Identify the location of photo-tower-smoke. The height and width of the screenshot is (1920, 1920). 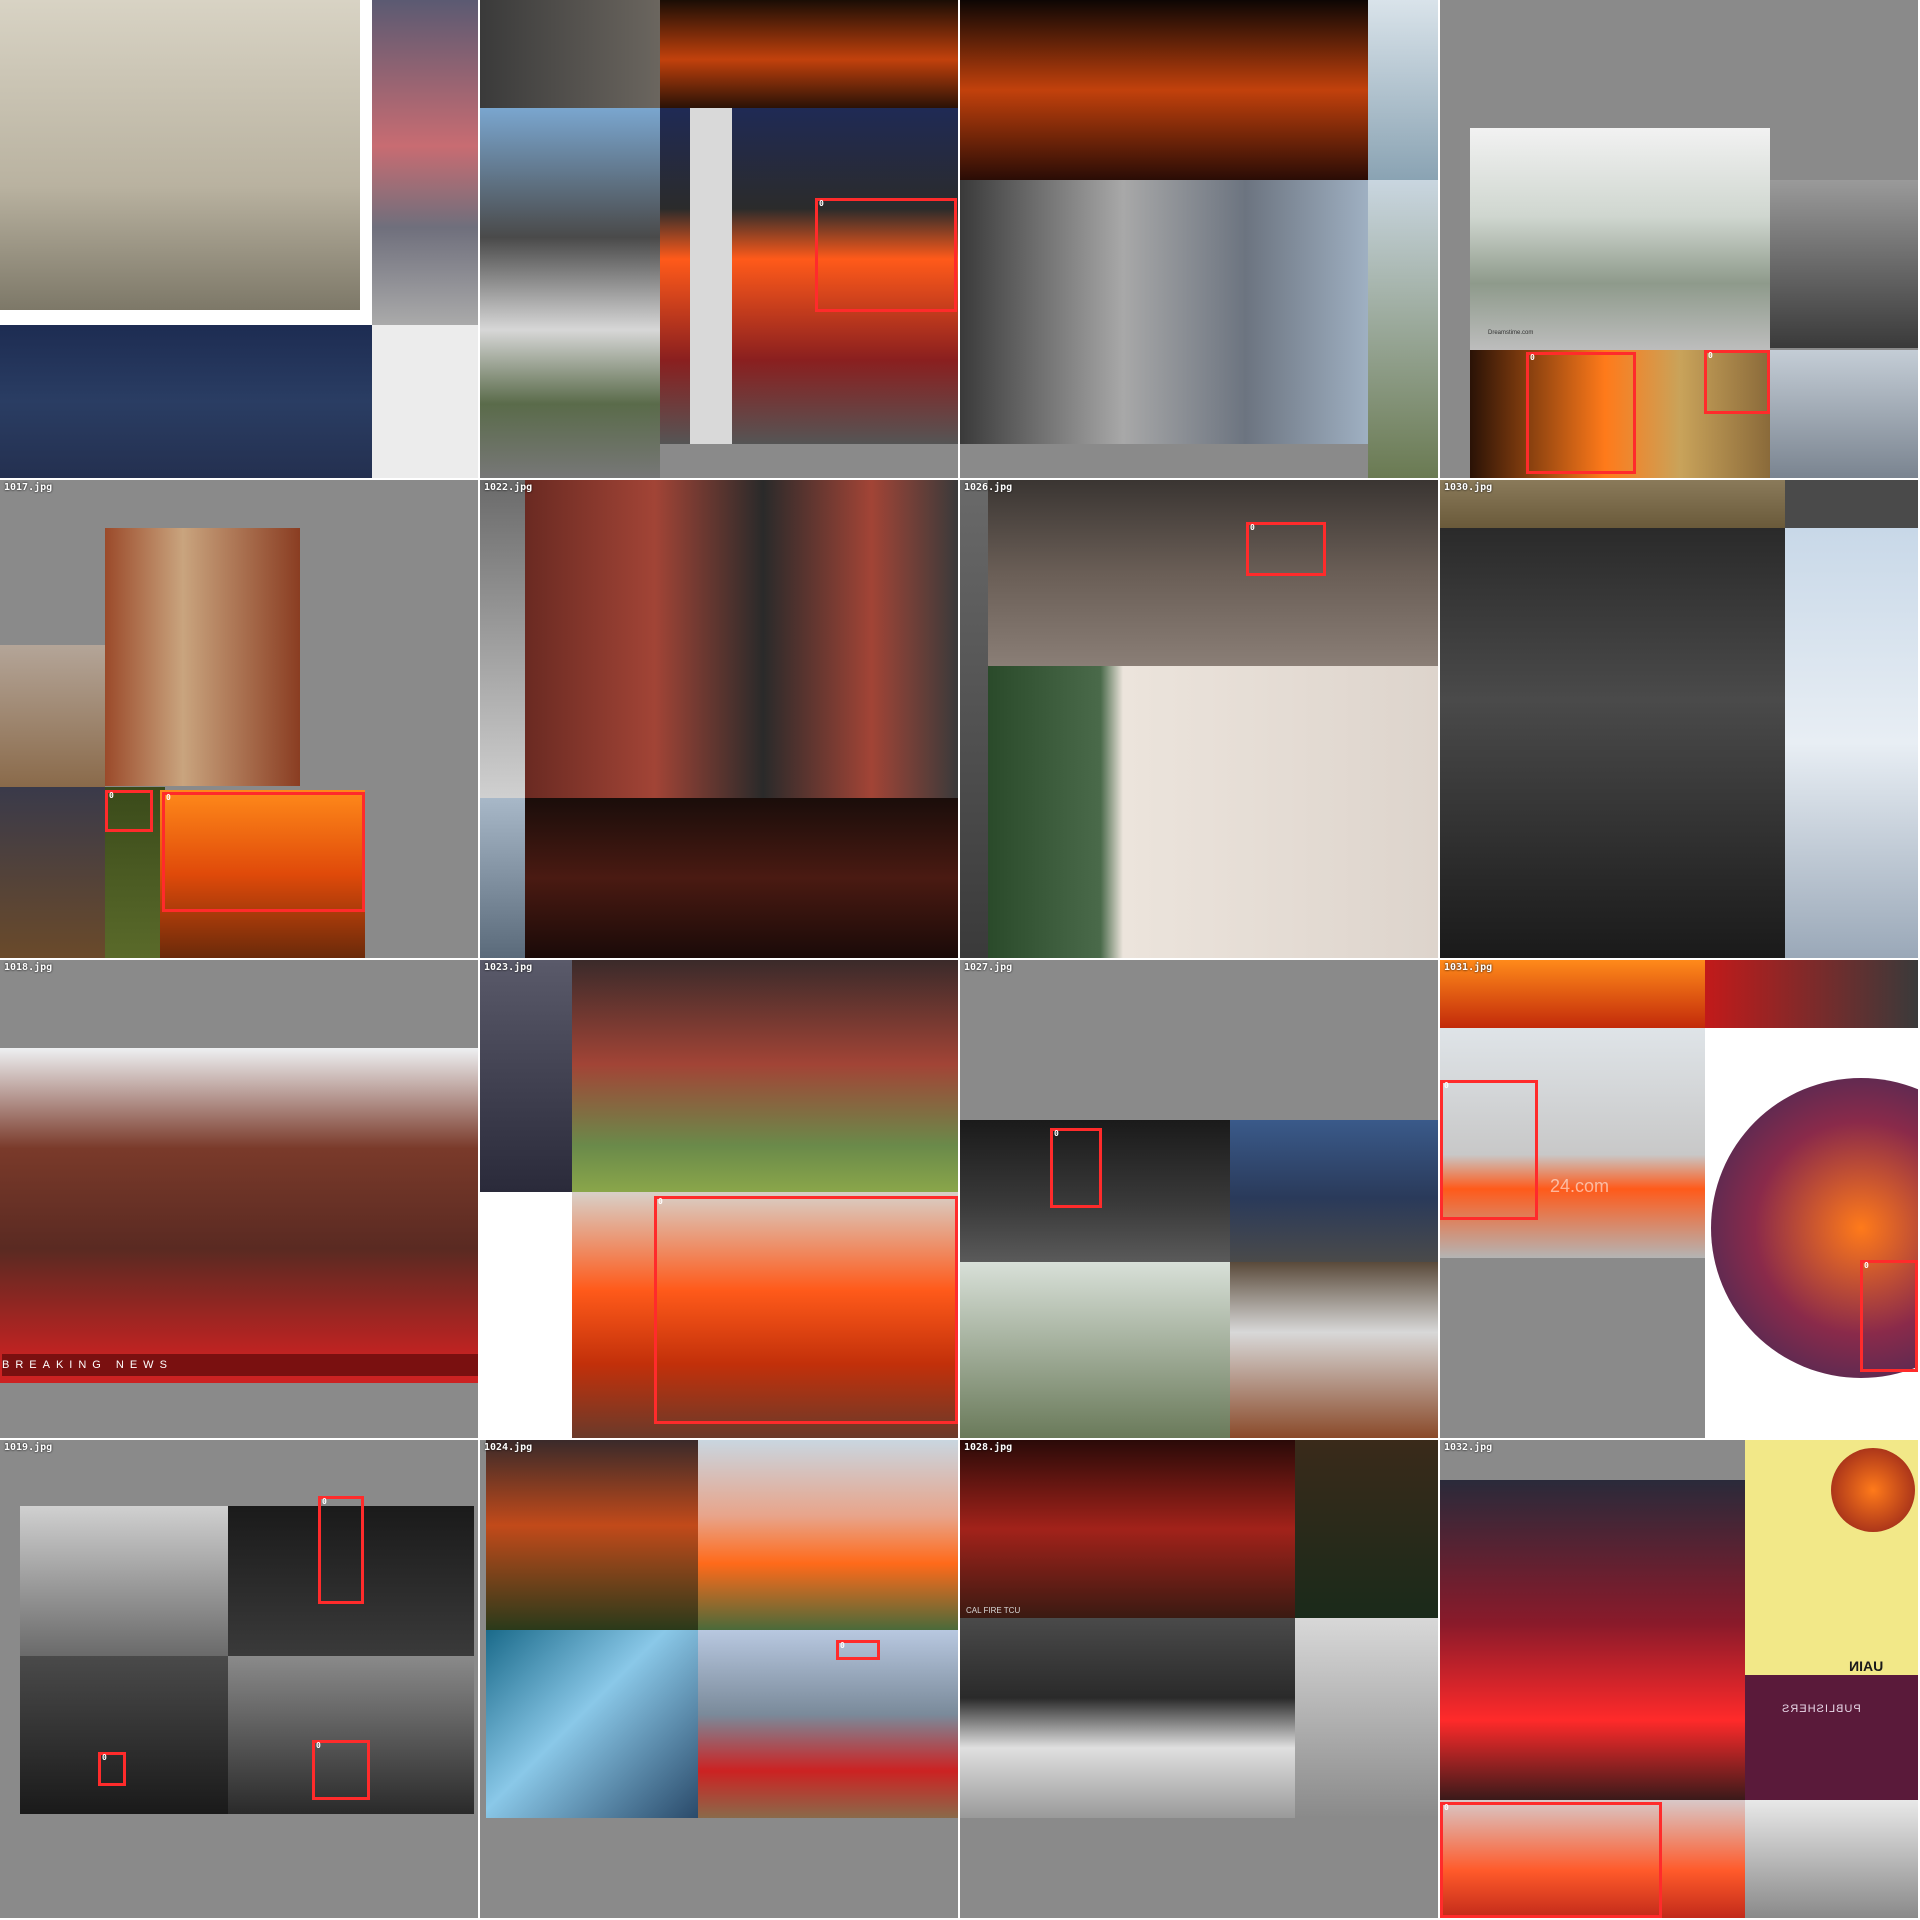
(1844, 414).